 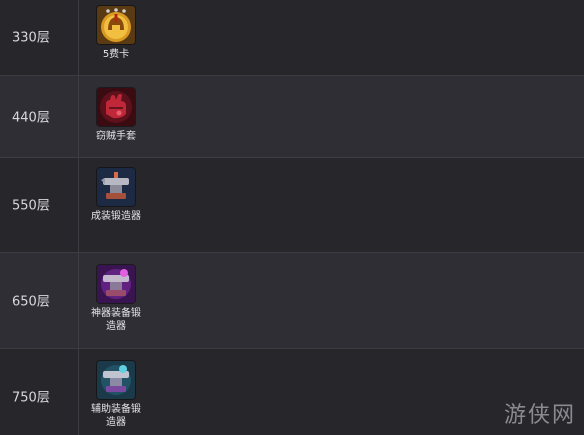 I want to click on watermark: 游侠网, so click(x=539, y=415).